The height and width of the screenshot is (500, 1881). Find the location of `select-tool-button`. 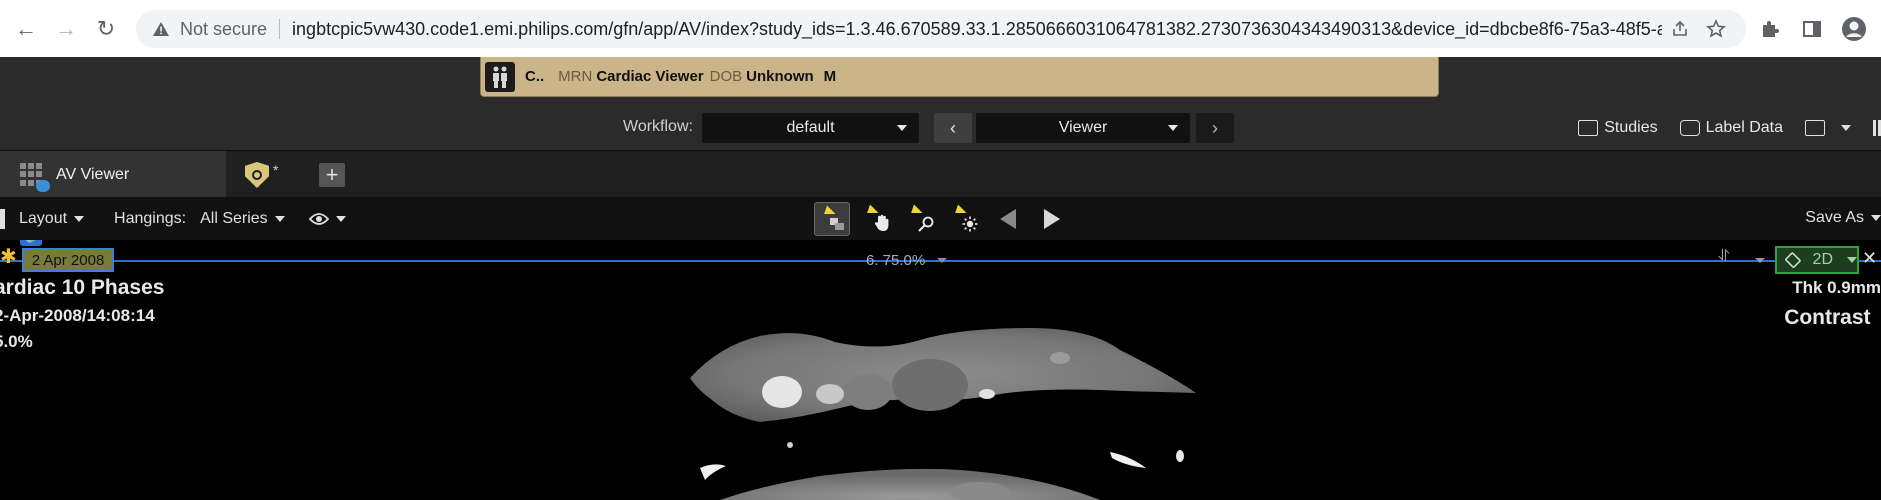

select-tool-button is located at coordinates (832, 219).